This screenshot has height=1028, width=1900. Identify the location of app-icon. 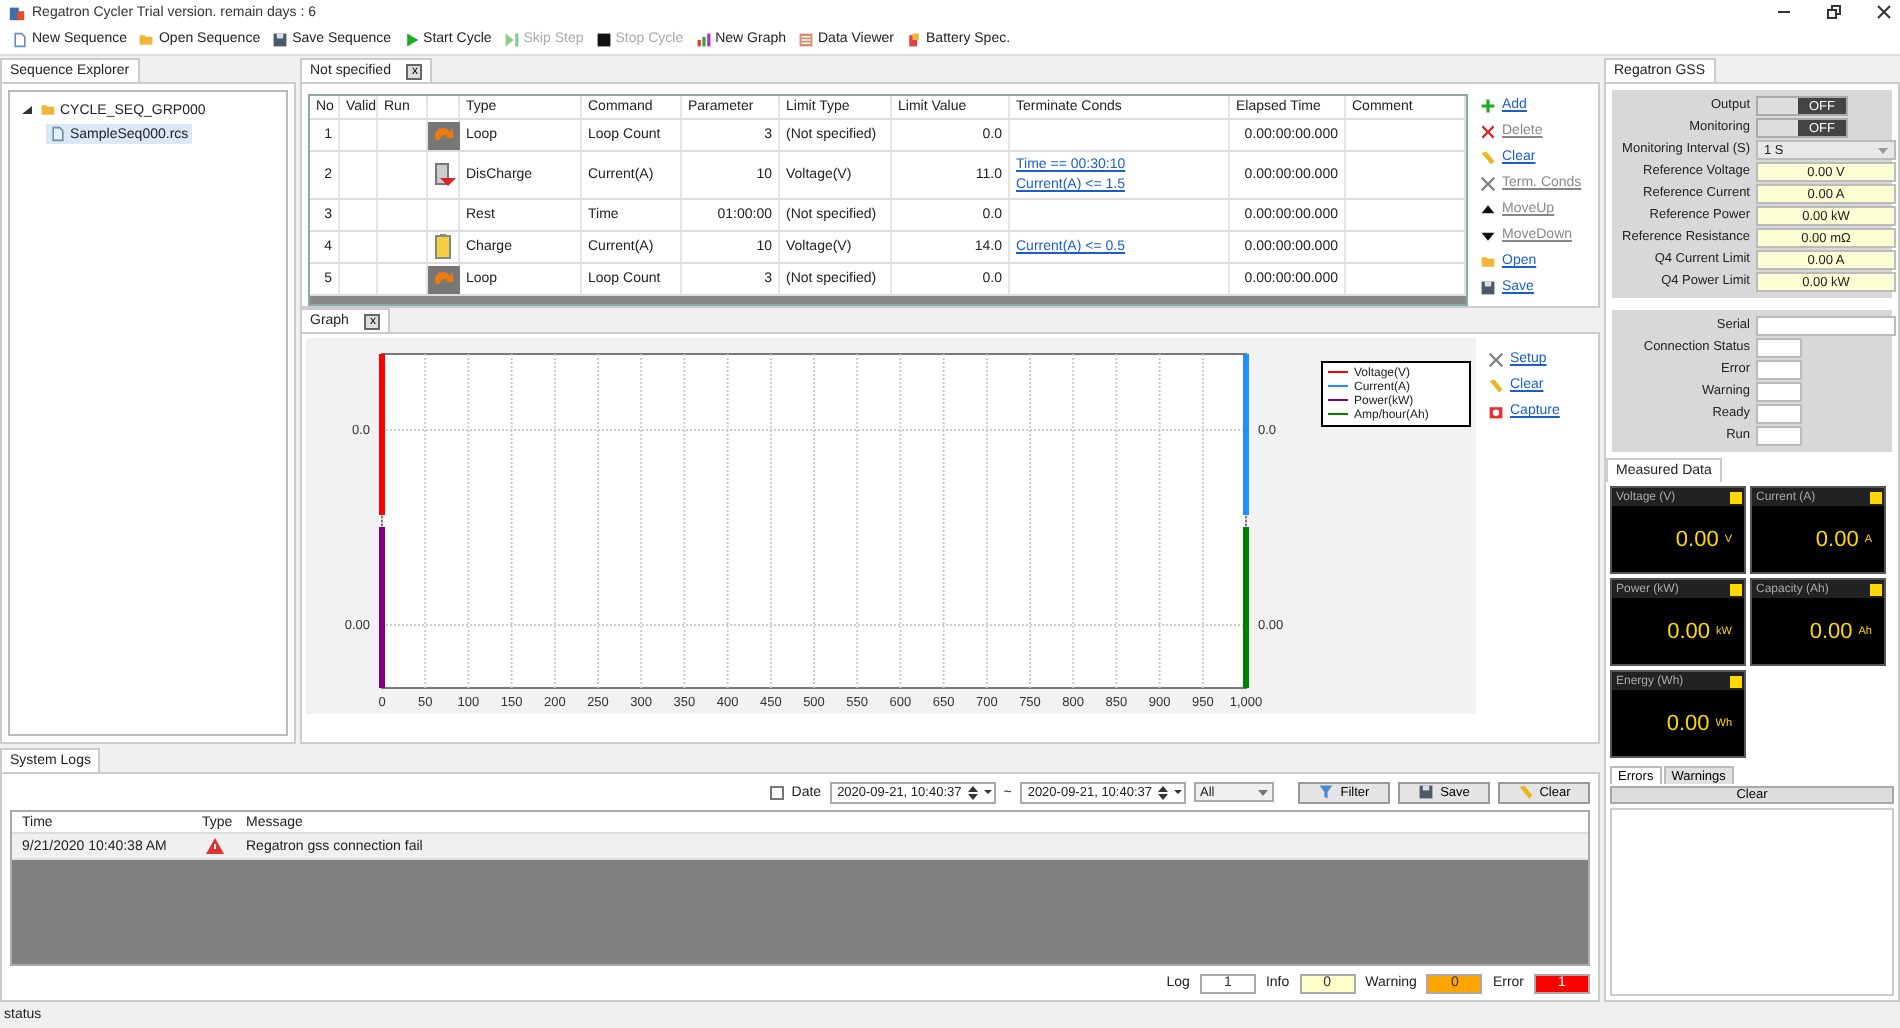
(17, 12).